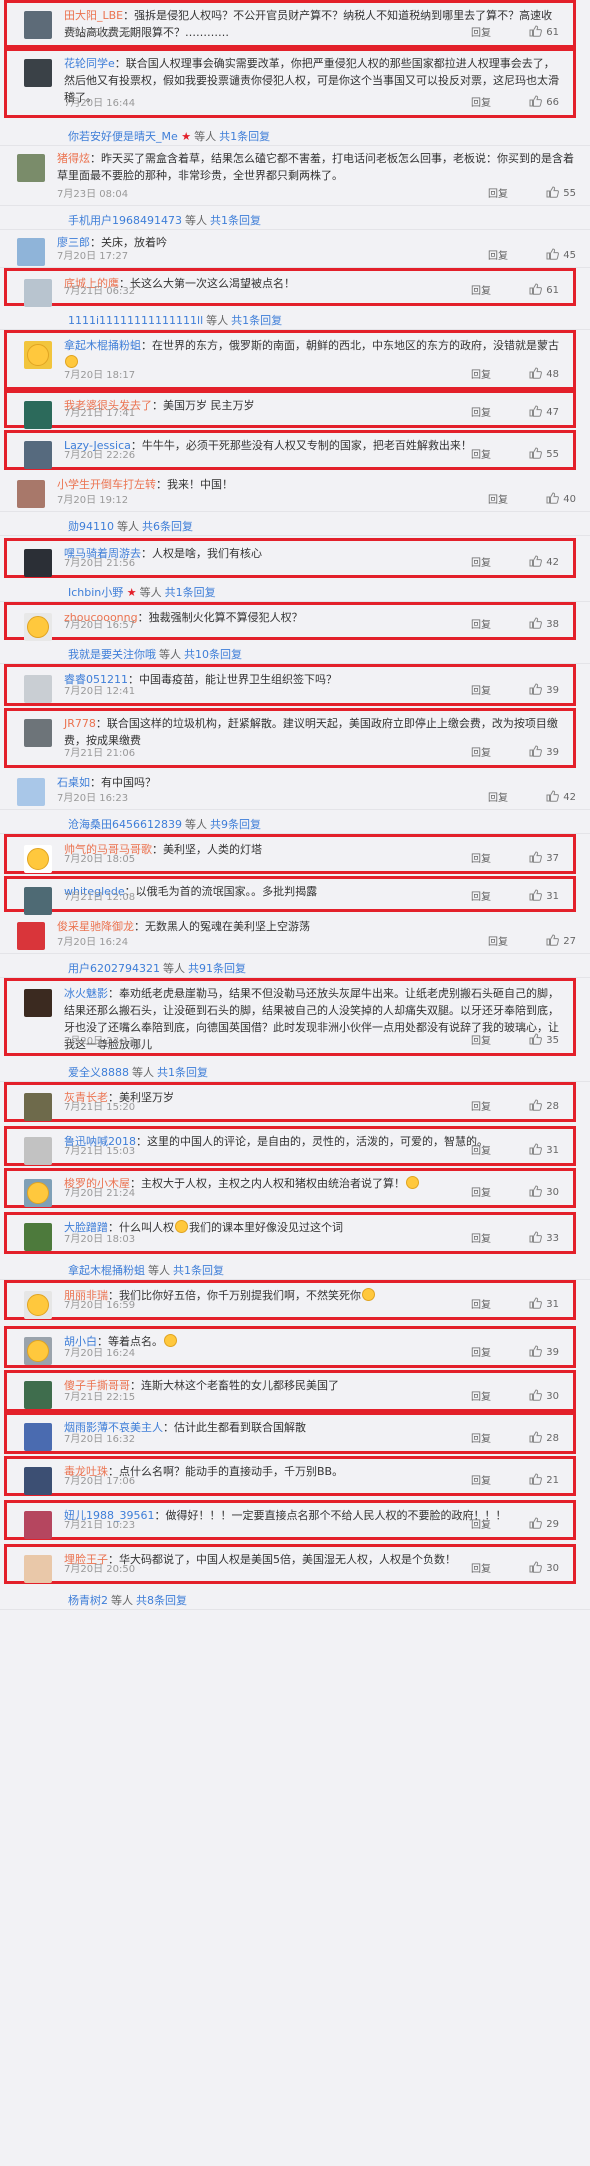 Image resolution: width=590 pixels, height=2166 pixels. Describe the element at coordinates (295, 1598) in the screenshot. I see `sub-reply-row: 杨青树2 等人 共8条回复` at that location.